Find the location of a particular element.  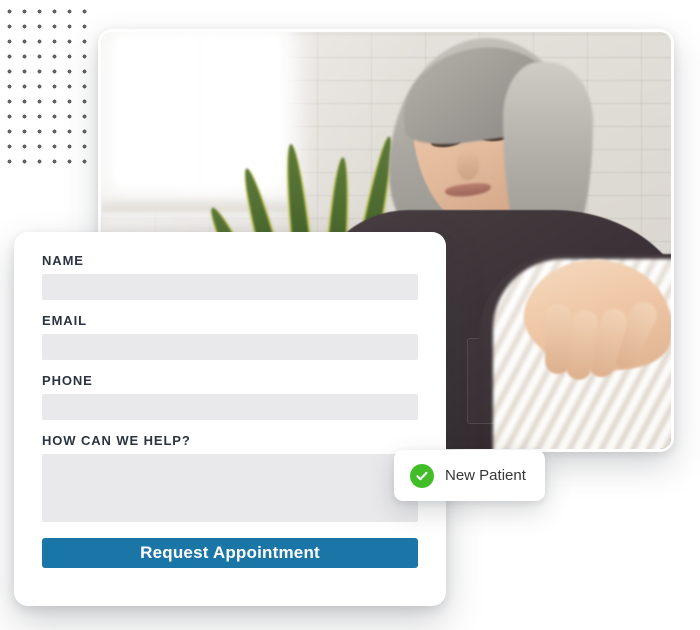

new-patient-label: New Patient is located at coordinates (485, 475).